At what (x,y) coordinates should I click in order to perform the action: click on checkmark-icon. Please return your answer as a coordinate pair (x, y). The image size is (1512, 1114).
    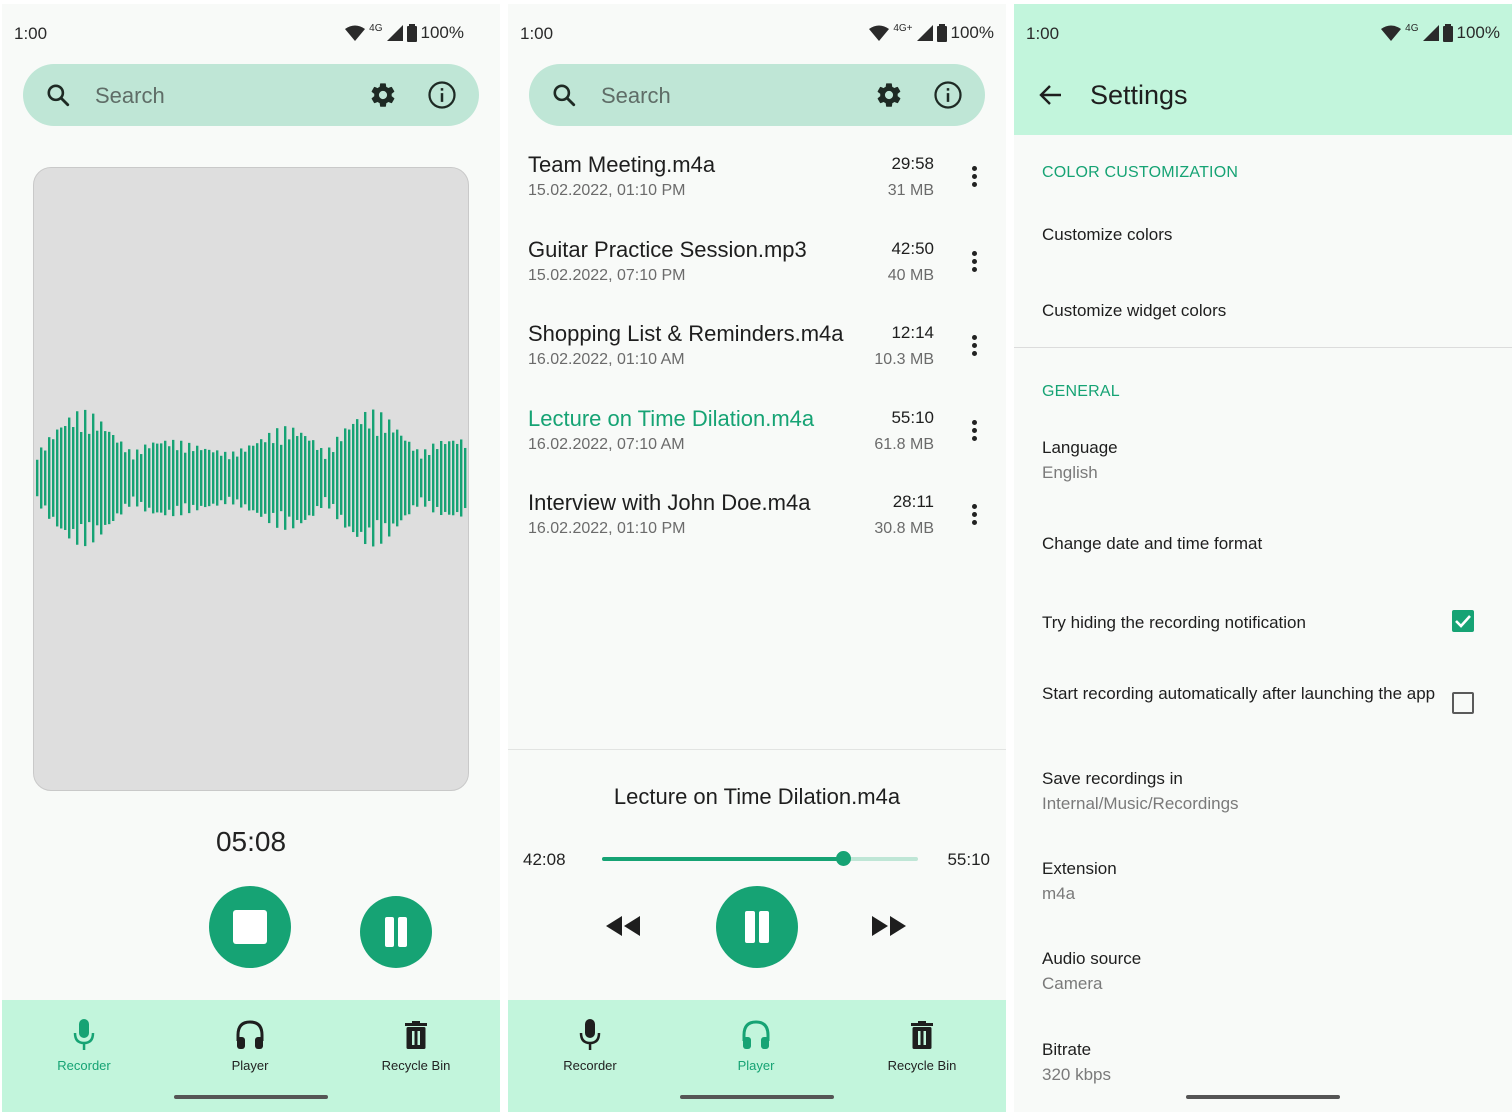
    Looking at the image, I should click on (1463, 621).